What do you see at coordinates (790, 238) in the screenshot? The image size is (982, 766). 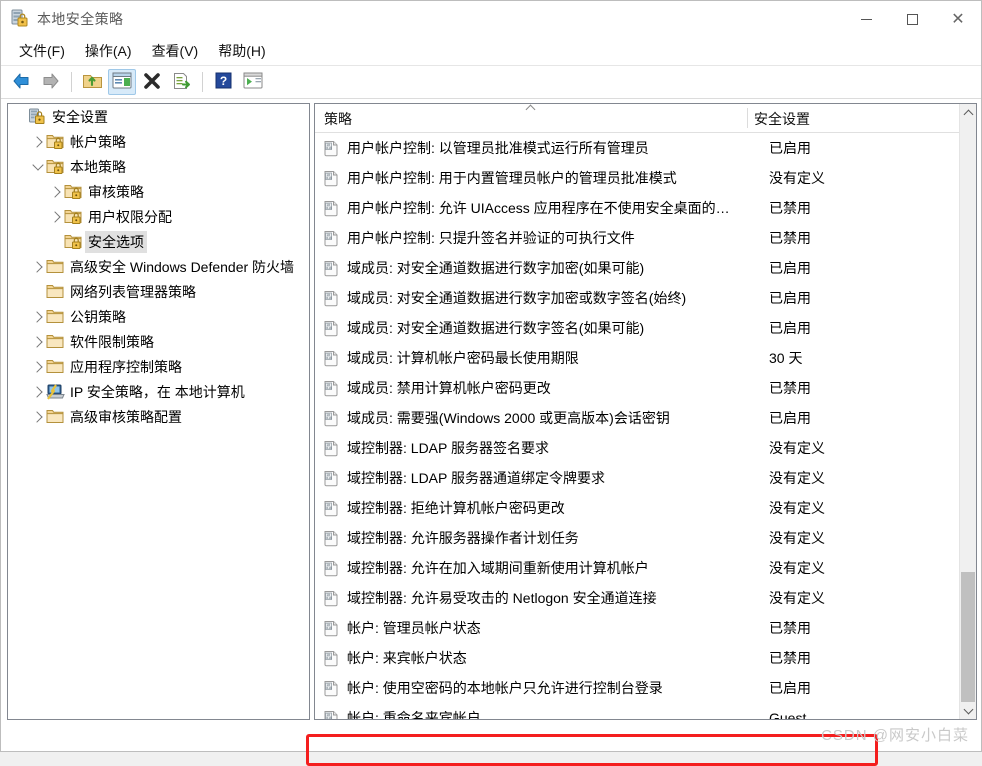 I see `policy-value: 已禁用` at bounding box center [790, 238].